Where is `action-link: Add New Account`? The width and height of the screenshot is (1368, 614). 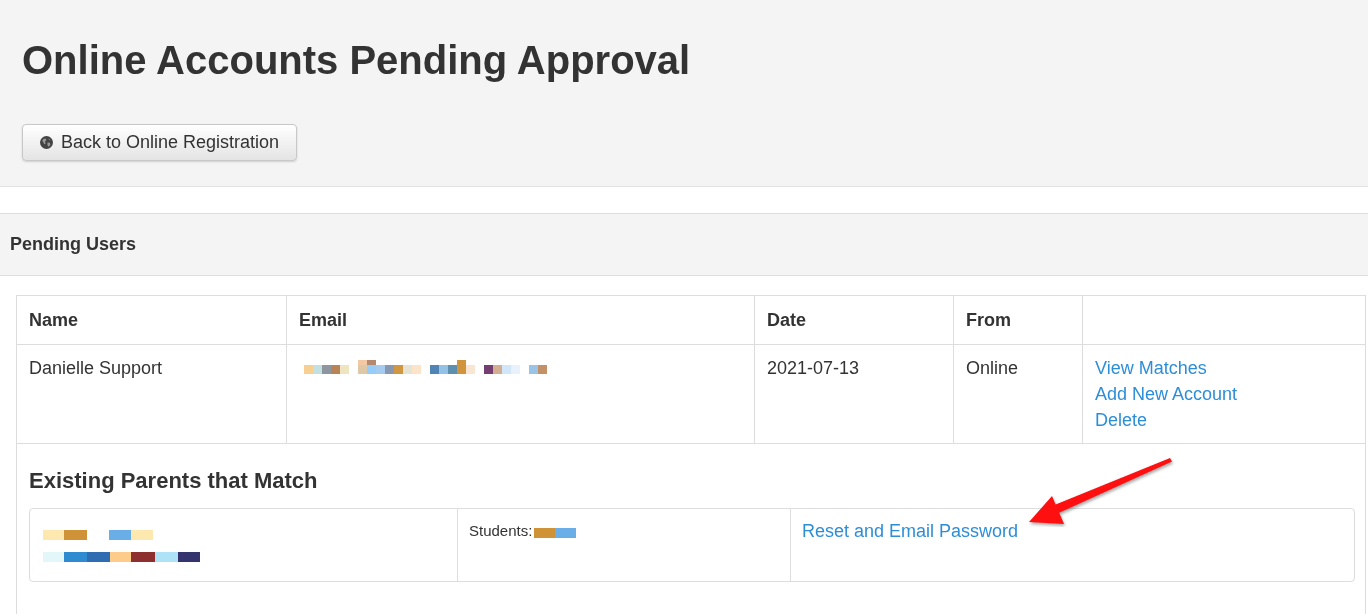 action-link: Add New Account is located at coordinates (1166, 394).